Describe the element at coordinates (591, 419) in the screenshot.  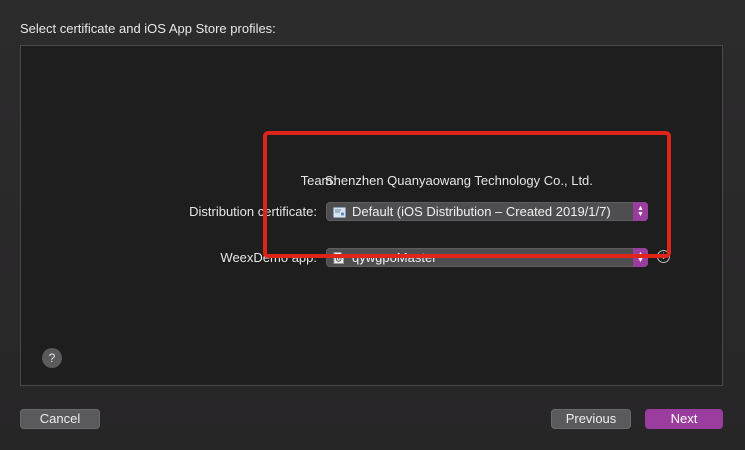
I see `previous-button: Previous` at that location.